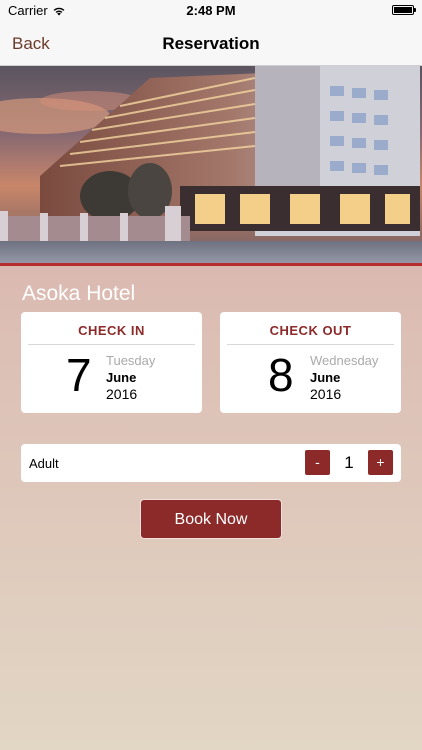 The image size is (422, 750). I want to click on check-in-month: June, so click(121, 377).